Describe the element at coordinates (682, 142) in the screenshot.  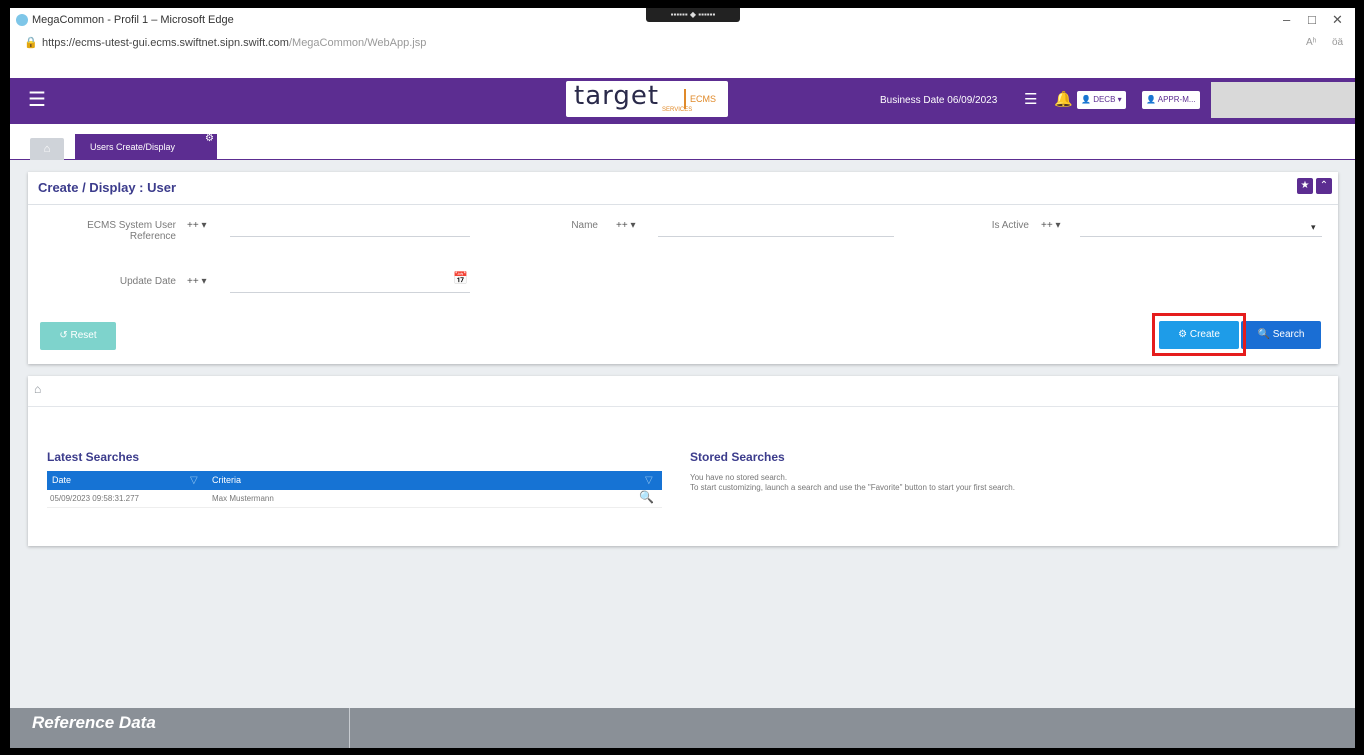
I see `tab-strip: ⌂ Users Create/Display ⚙` at that location.